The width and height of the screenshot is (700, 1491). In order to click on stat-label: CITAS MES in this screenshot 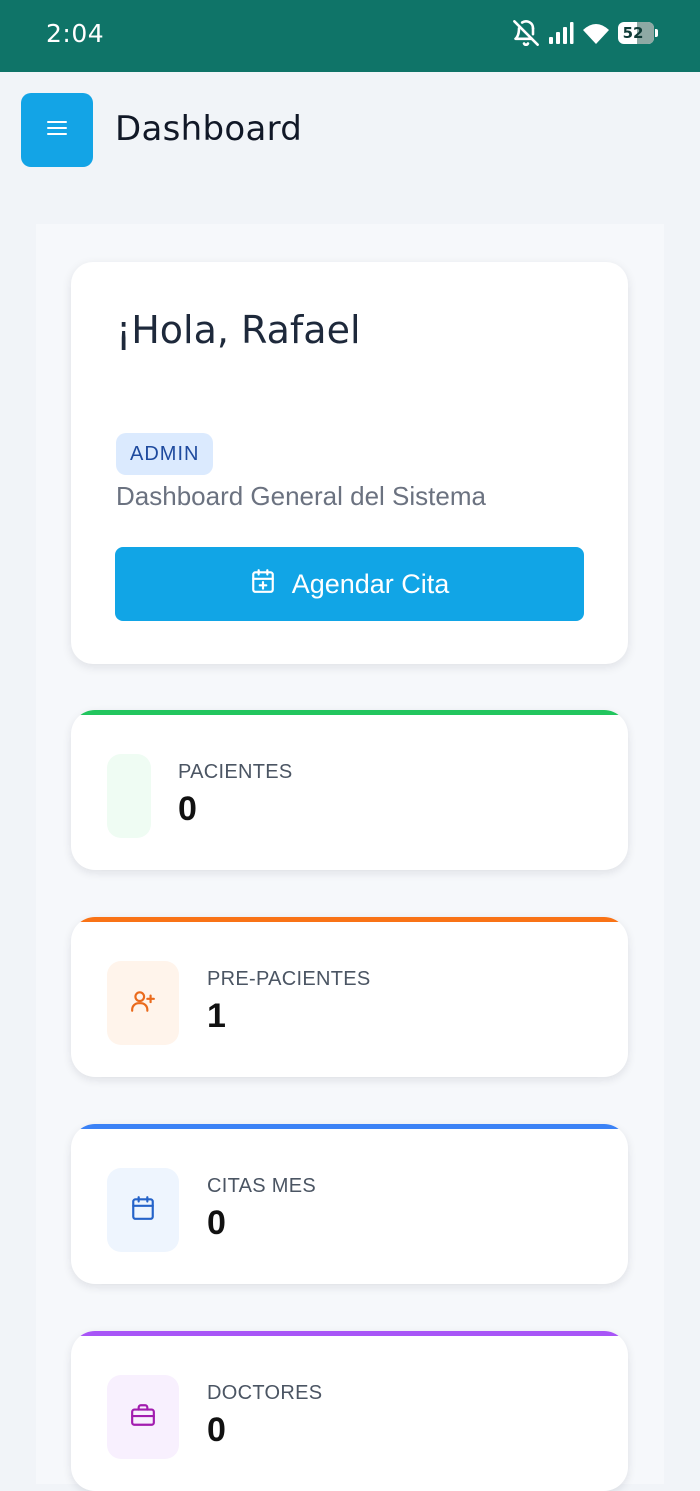, I will do `click(262, 1186)`.